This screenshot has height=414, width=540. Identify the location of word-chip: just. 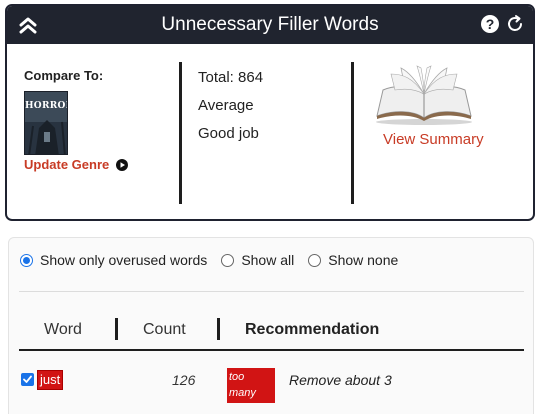
(50, 380).